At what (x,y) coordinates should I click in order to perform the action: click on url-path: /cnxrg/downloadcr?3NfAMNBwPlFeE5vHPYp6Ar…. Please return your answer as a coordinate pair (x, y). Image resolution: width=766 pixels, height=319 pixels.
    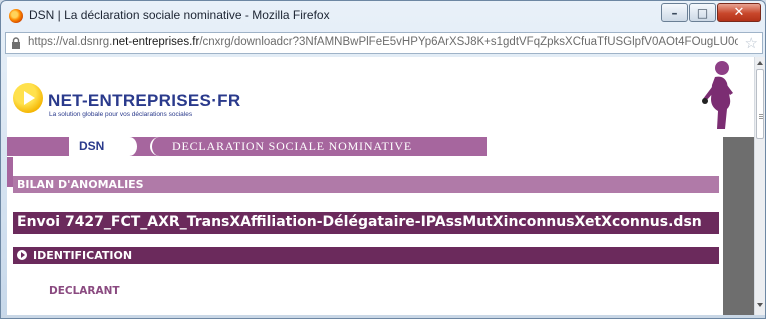
    Looking at the image, I should click on (468, 42).